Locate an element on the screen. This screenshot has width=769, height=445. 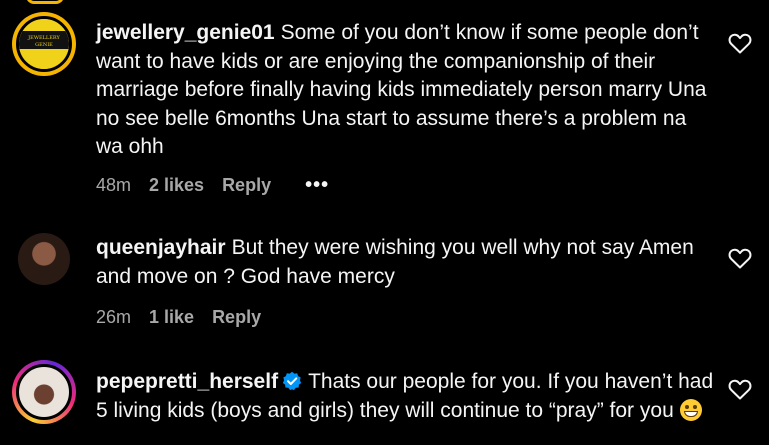
comment-meta: 48m 2 likes Reply ••• is located at coordinates (221, 185).